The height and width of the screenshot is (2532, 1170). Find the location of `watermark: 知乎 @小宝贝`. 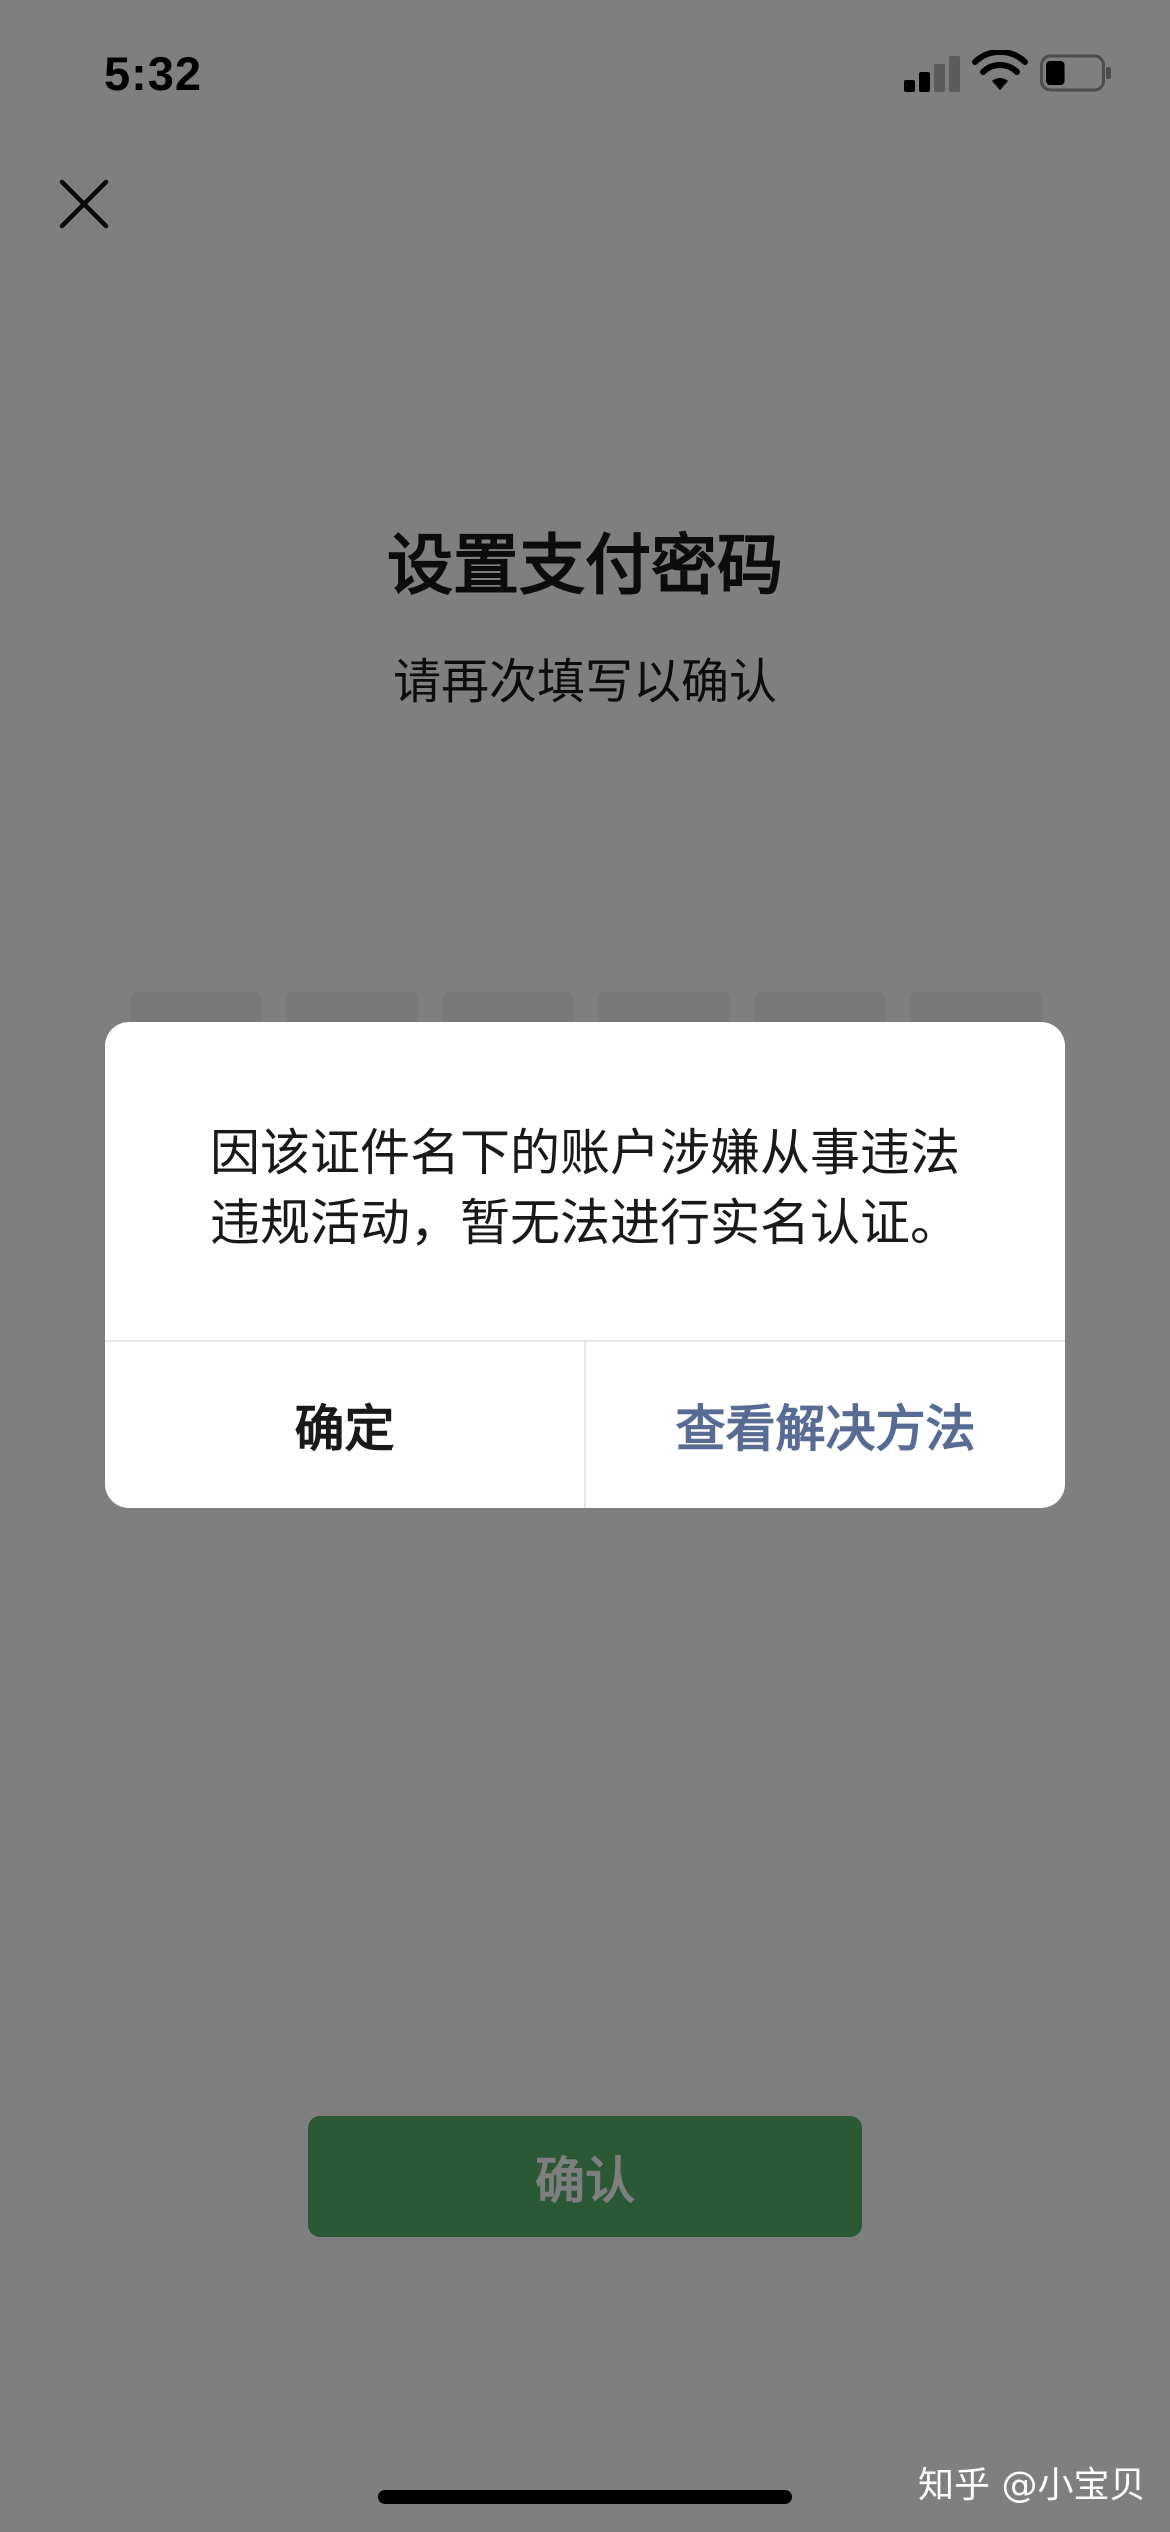

watermark: 知乎 @小宝贝 is located at coordinates (1032, 2485).